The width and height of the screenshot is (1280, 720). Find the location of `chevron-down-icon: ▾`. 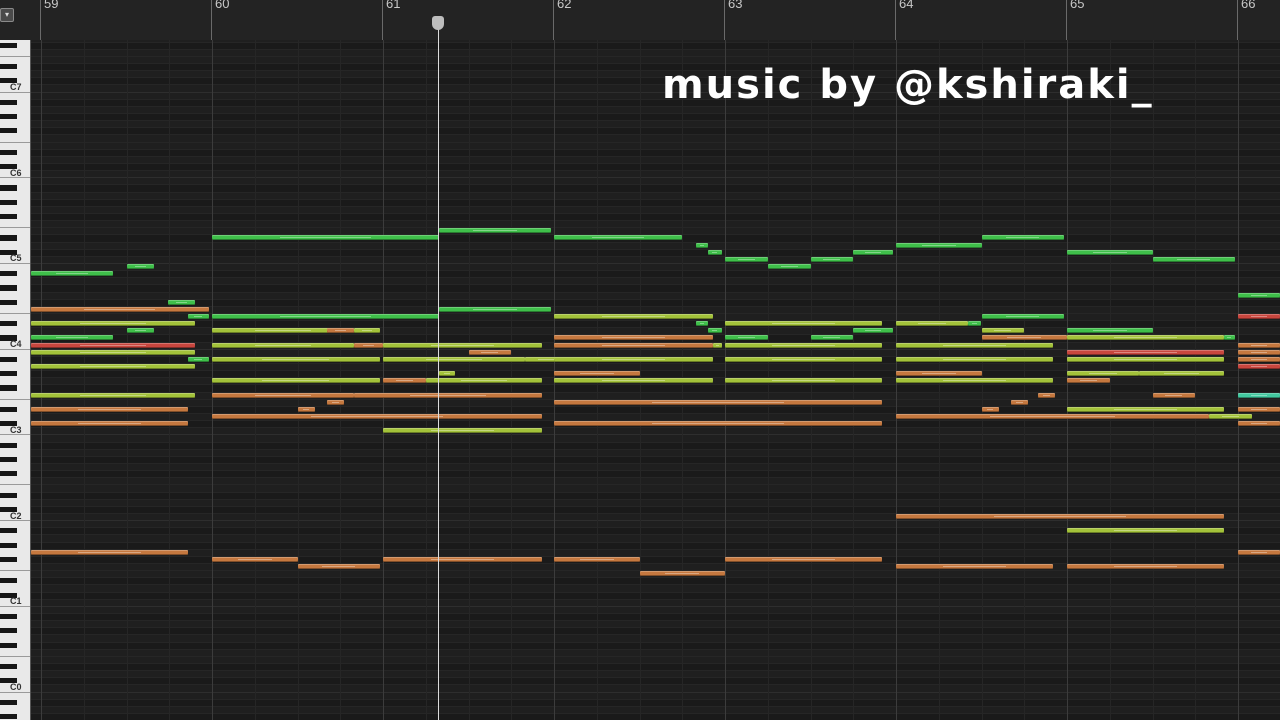

chevron-down-icon: ▾ is located at coordinates (7, 15).